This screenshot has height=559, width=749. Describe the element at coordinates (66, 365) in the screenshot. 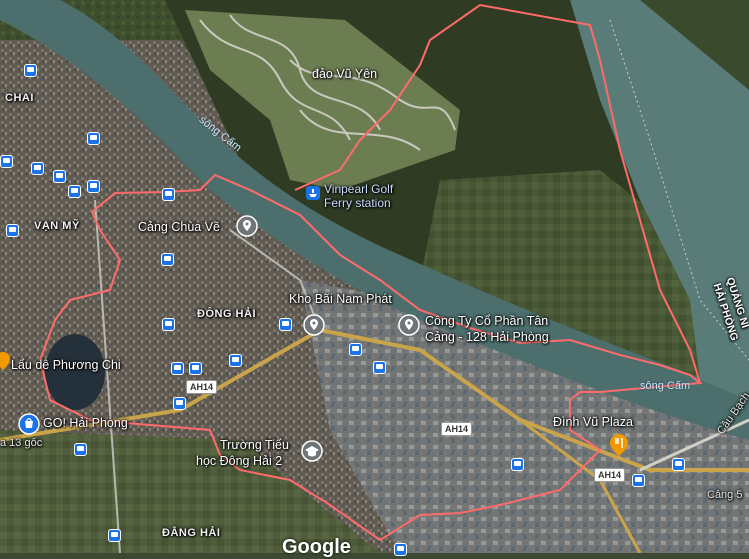

I see `label-lau-de-phuong-chi: Lẩu dê Phương Chi` at that location.